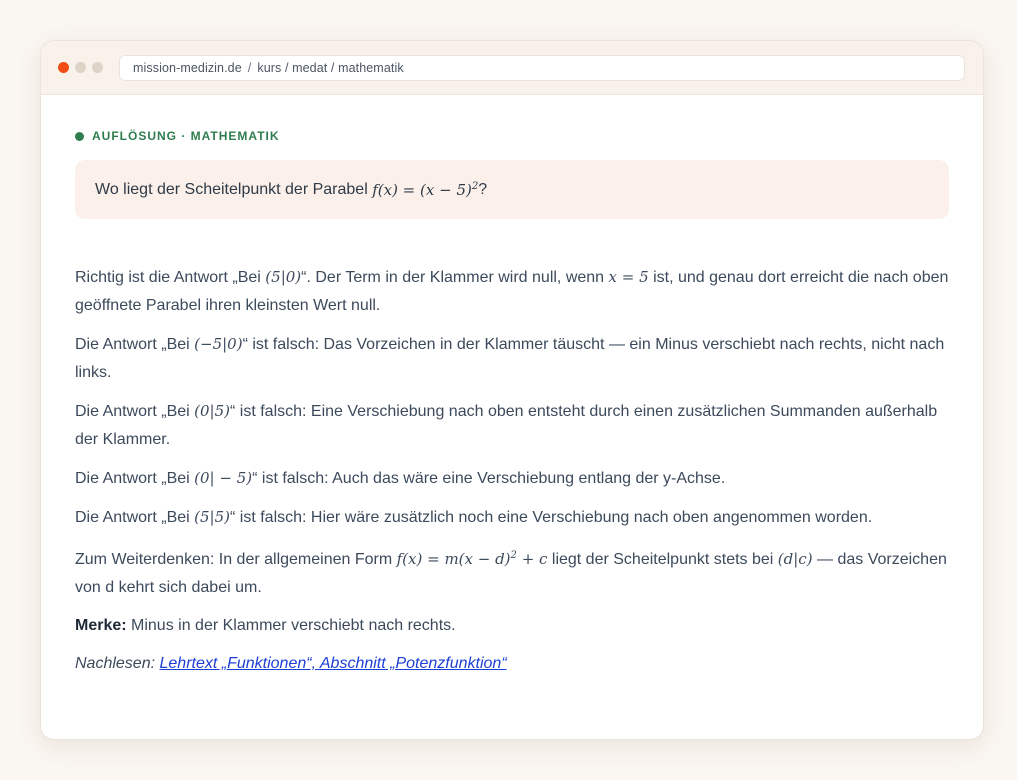 This screenshot has width=1017, height=780. Describe the element at coordinates (512, 136) in the screenshot. I see `section-kicker: AUFLÖSUNG · MATHEMATIK` at that location.